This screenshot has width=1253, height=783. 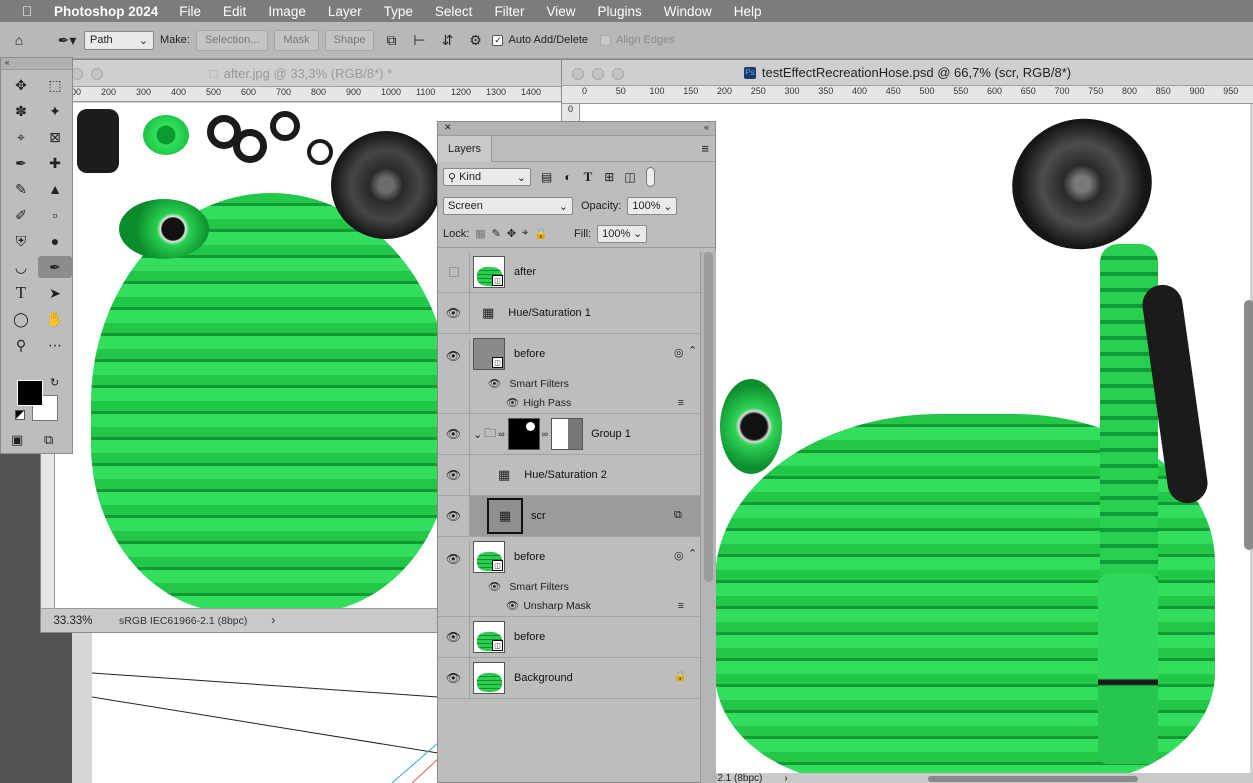 What do you see at coordinates (611, 434) in the screenshot?
I see `layer-name: Group 1` at bounding box center [611, 434].